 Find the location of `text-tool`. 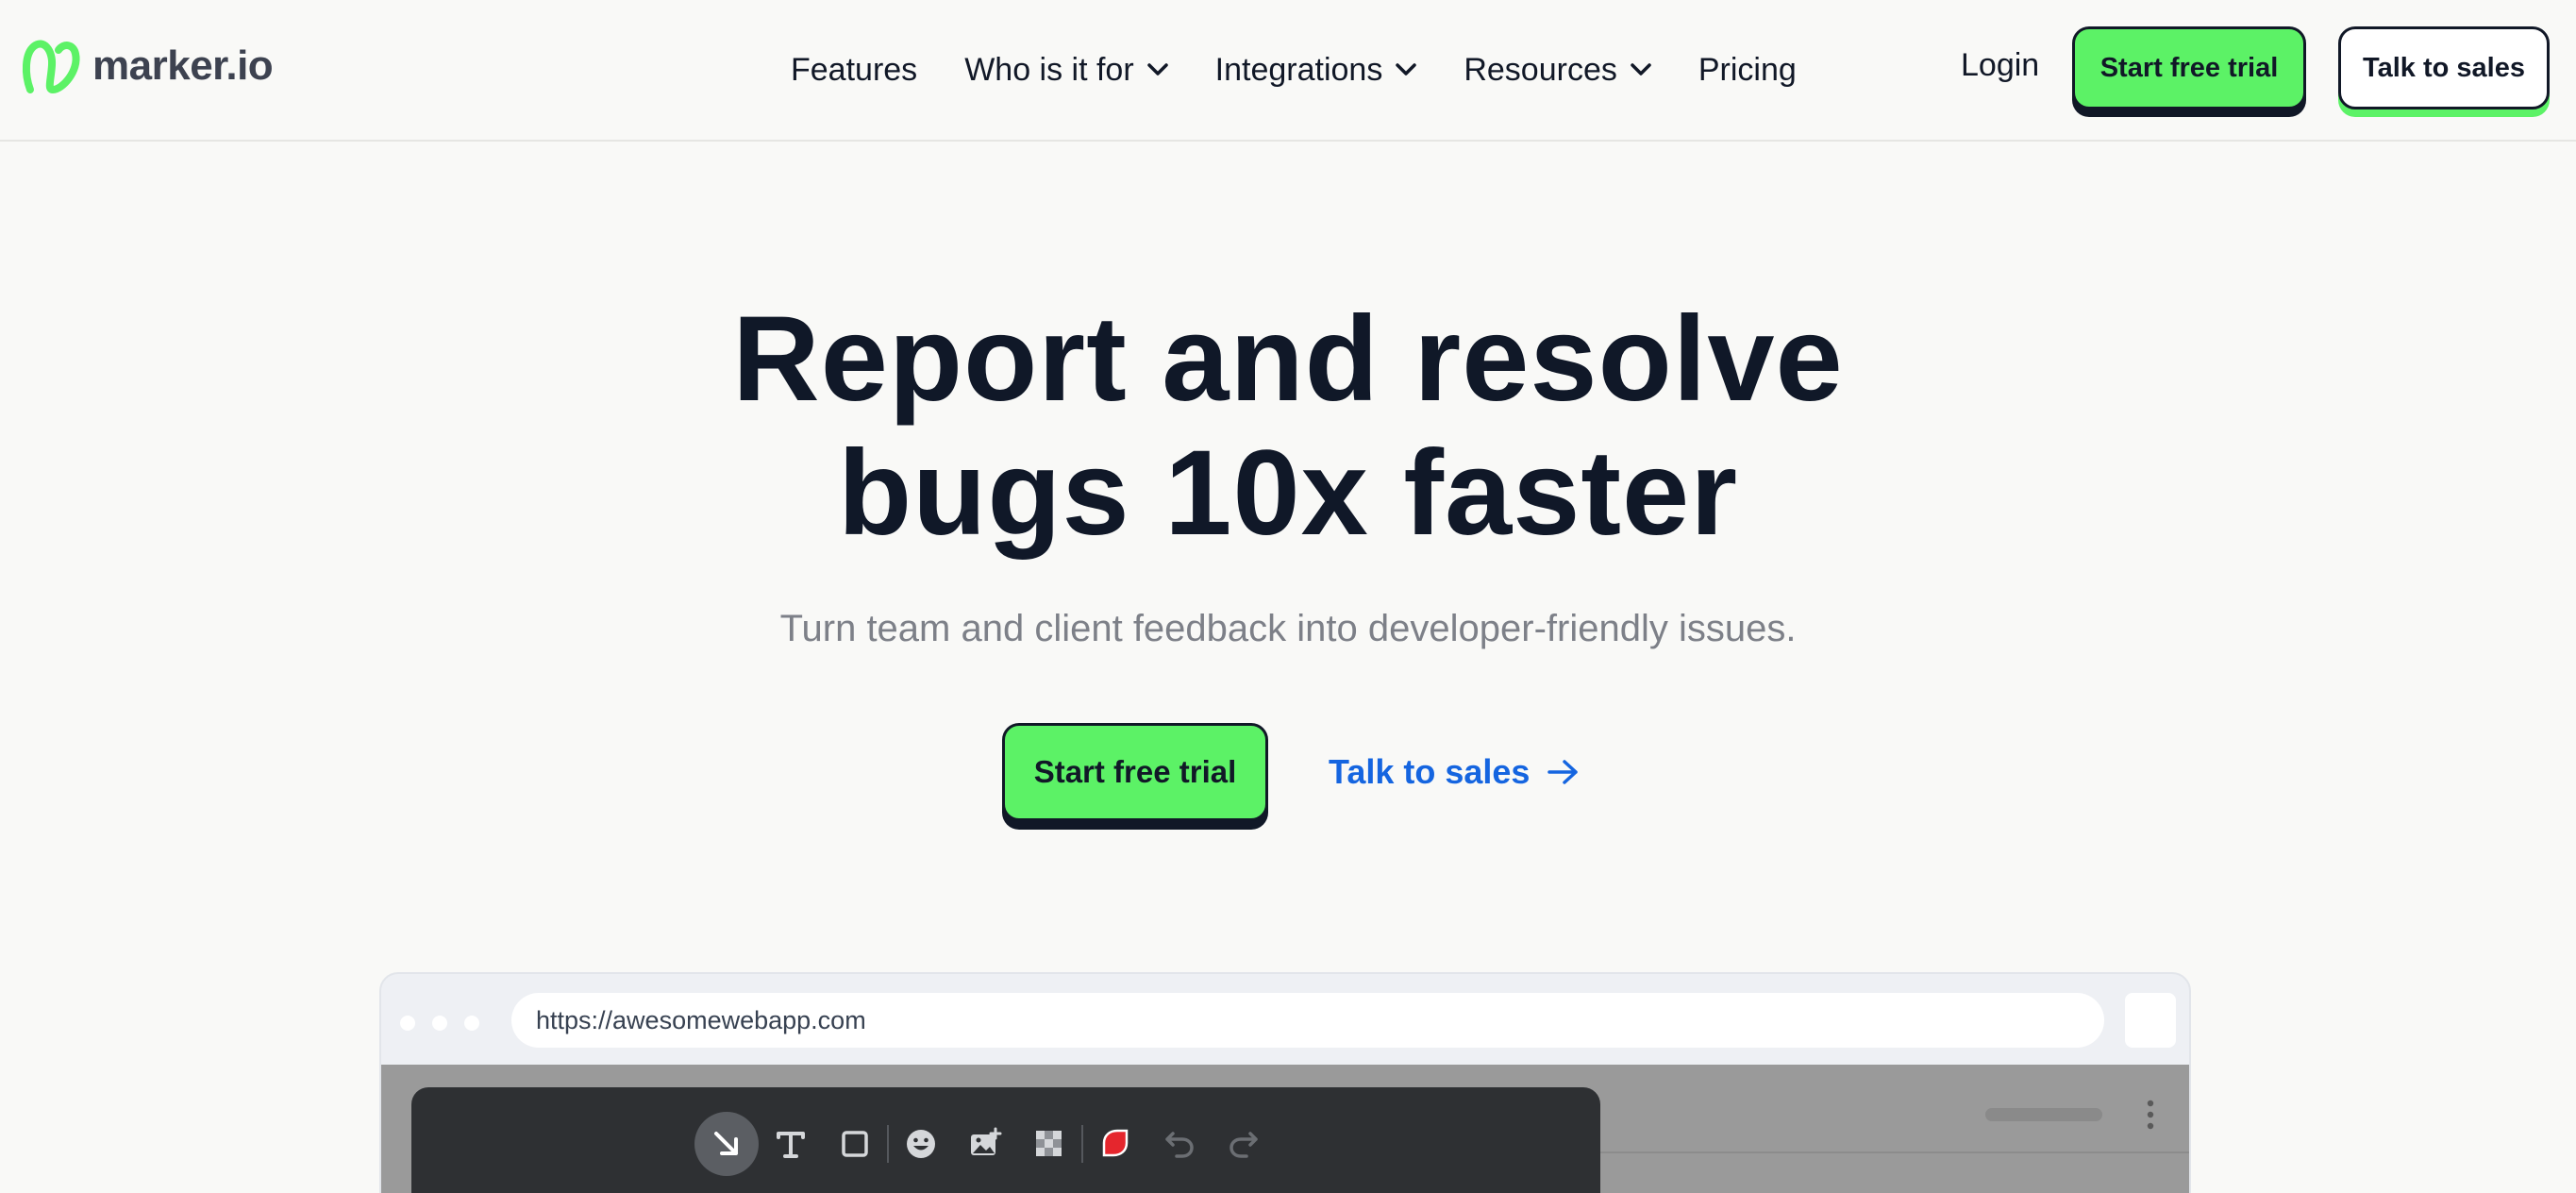

text-tool is located at coordinates (791, 1144).